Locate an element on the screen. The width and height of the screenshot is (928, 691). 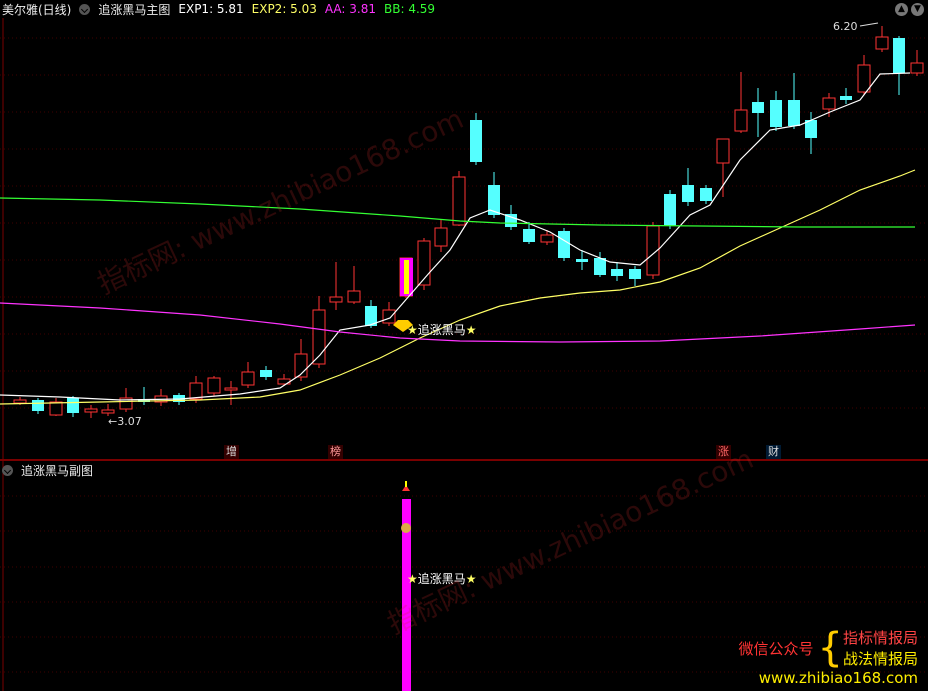
promo-wechat: 微信公众号 is located at coordinates (776, 648).